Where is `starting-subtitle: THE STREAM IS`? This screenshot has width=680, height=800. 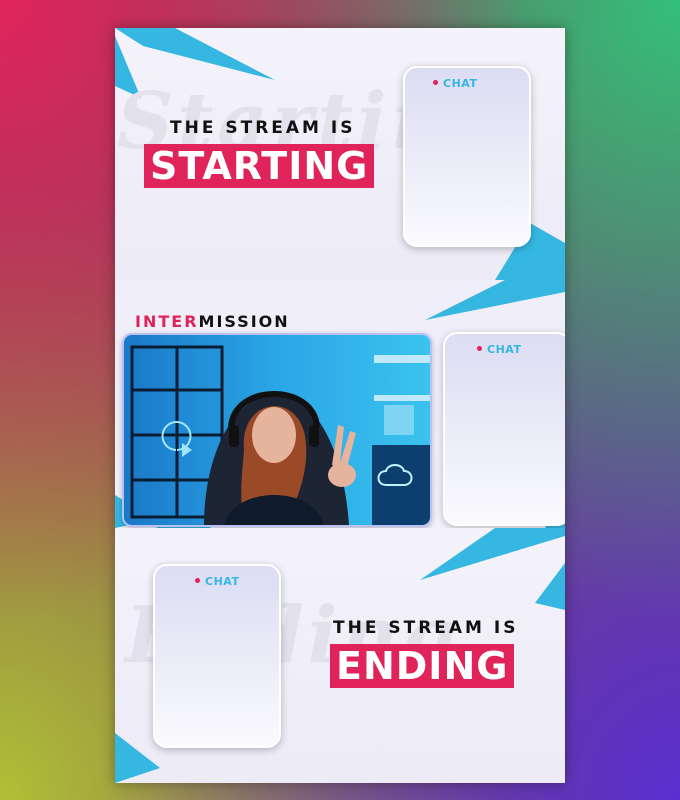 starting-subtitle: THE STREAM IS is located at coordinates (263, 128).